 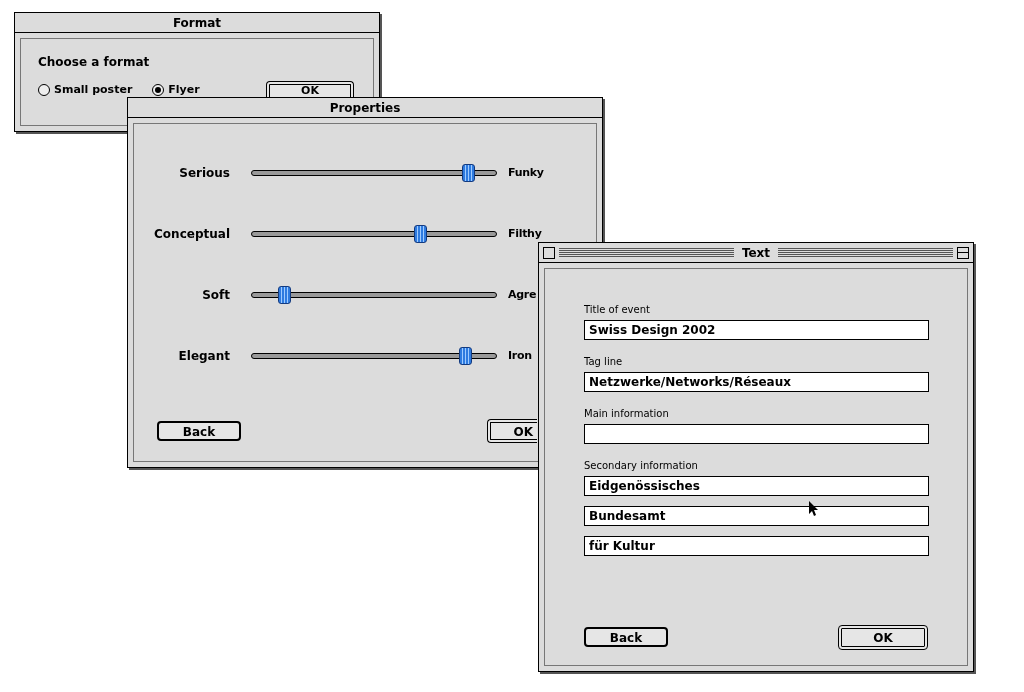 What do you see at coordinates (963, 252) in the screenshot?
I see `collapse-box-icon` at bounding box center [963, 252].